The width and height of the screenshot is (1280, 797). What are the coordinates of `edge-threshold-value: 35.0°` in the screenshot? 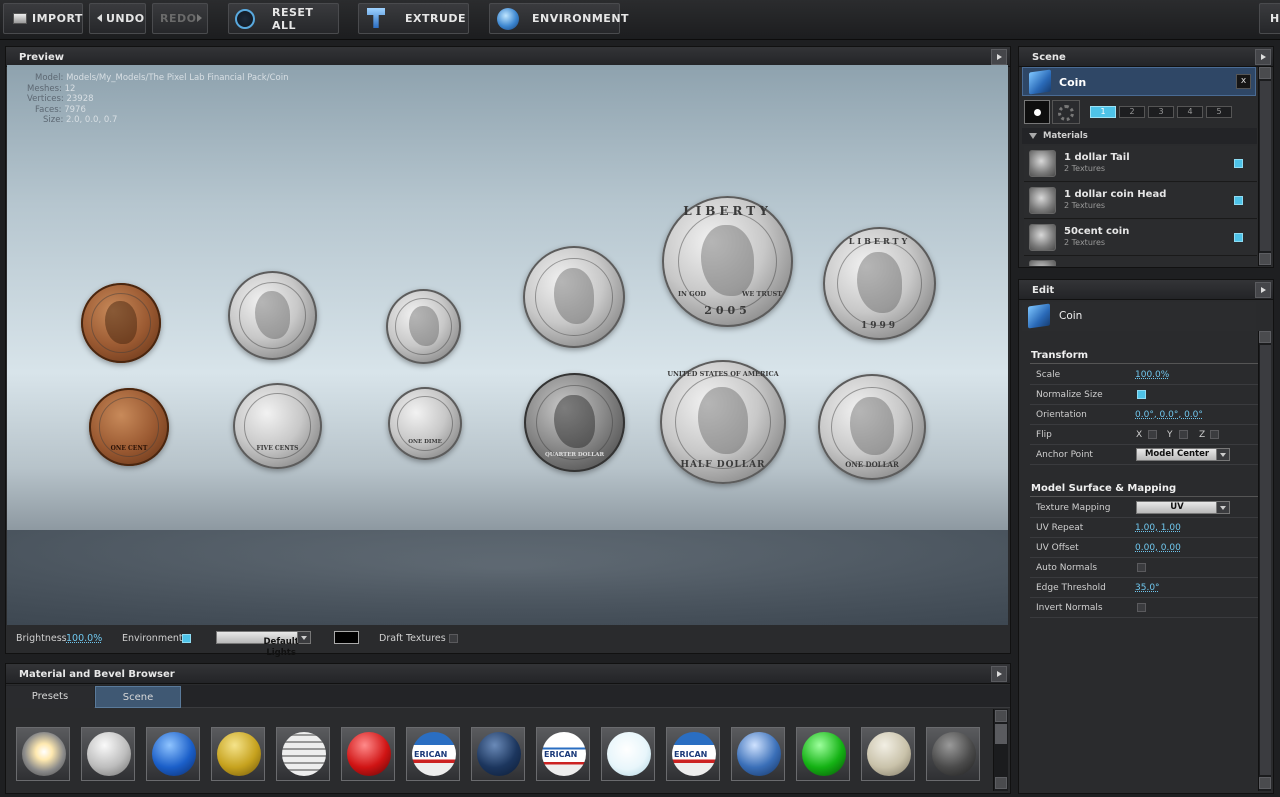 It's located at (1147, 588).